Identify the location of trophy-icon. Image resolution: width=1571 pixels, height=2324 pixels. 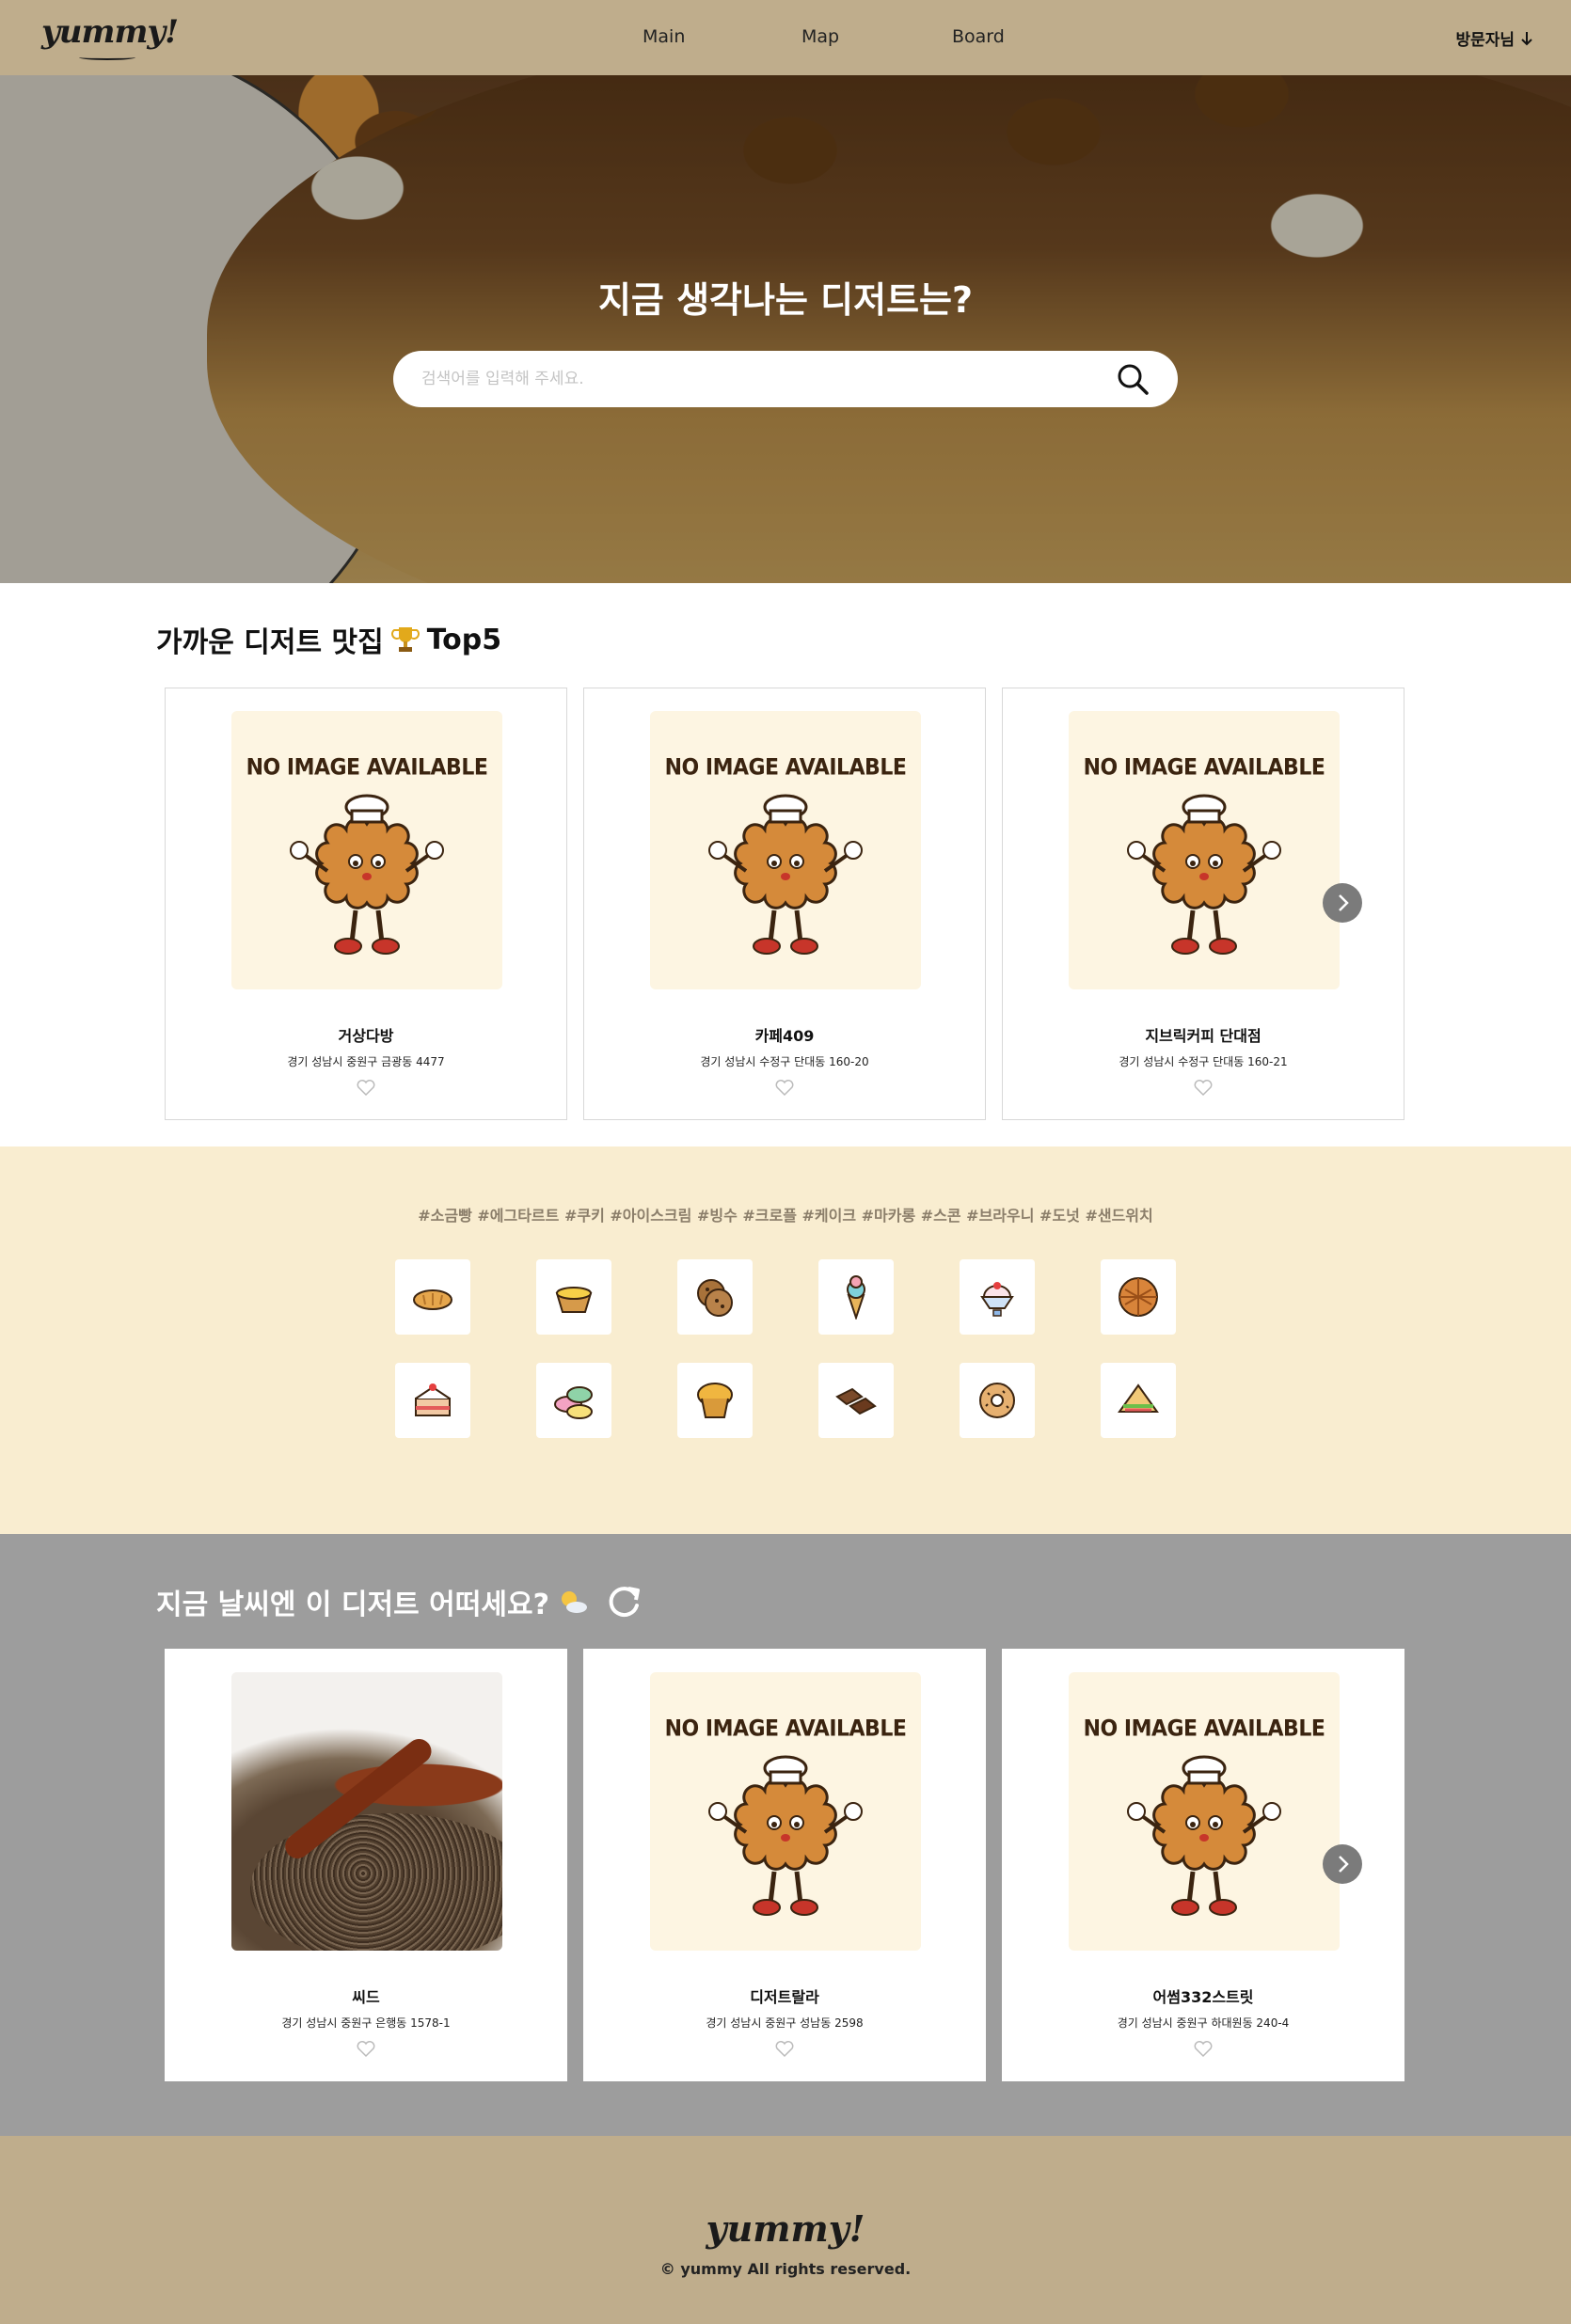
(405, 639).